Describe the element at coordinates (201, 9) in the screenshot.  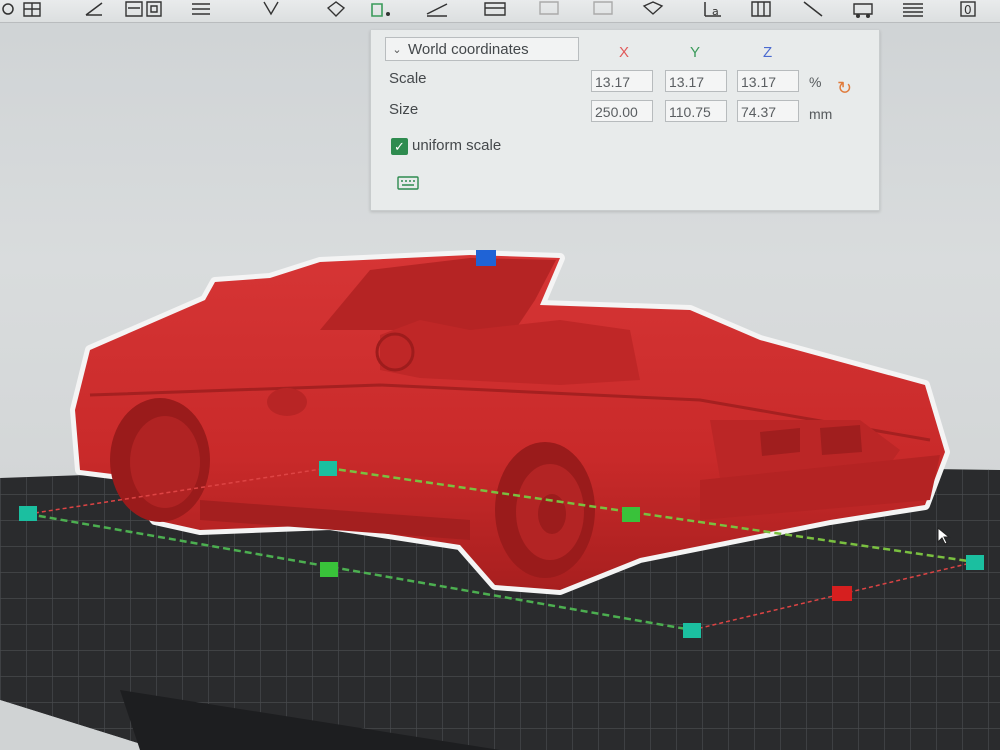
I see `align-icon` at that location.